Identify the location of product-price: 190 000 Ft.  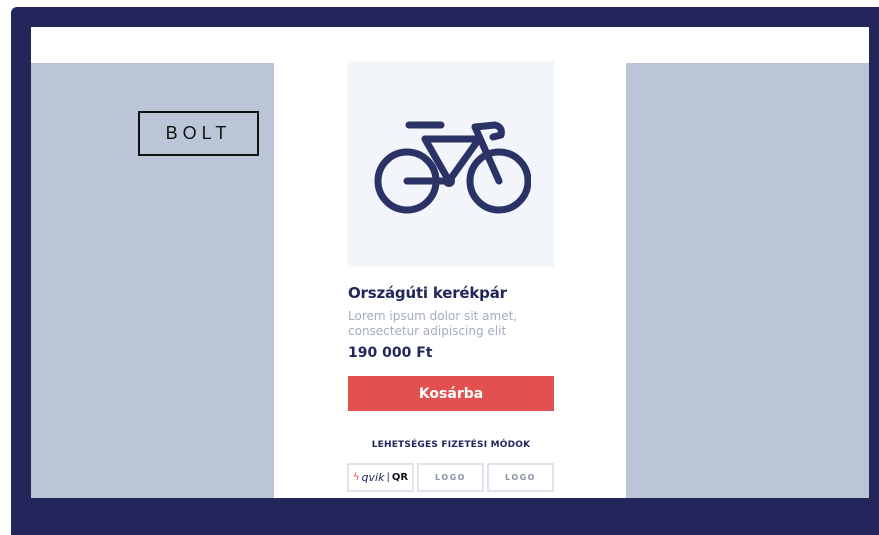
(390, 353).